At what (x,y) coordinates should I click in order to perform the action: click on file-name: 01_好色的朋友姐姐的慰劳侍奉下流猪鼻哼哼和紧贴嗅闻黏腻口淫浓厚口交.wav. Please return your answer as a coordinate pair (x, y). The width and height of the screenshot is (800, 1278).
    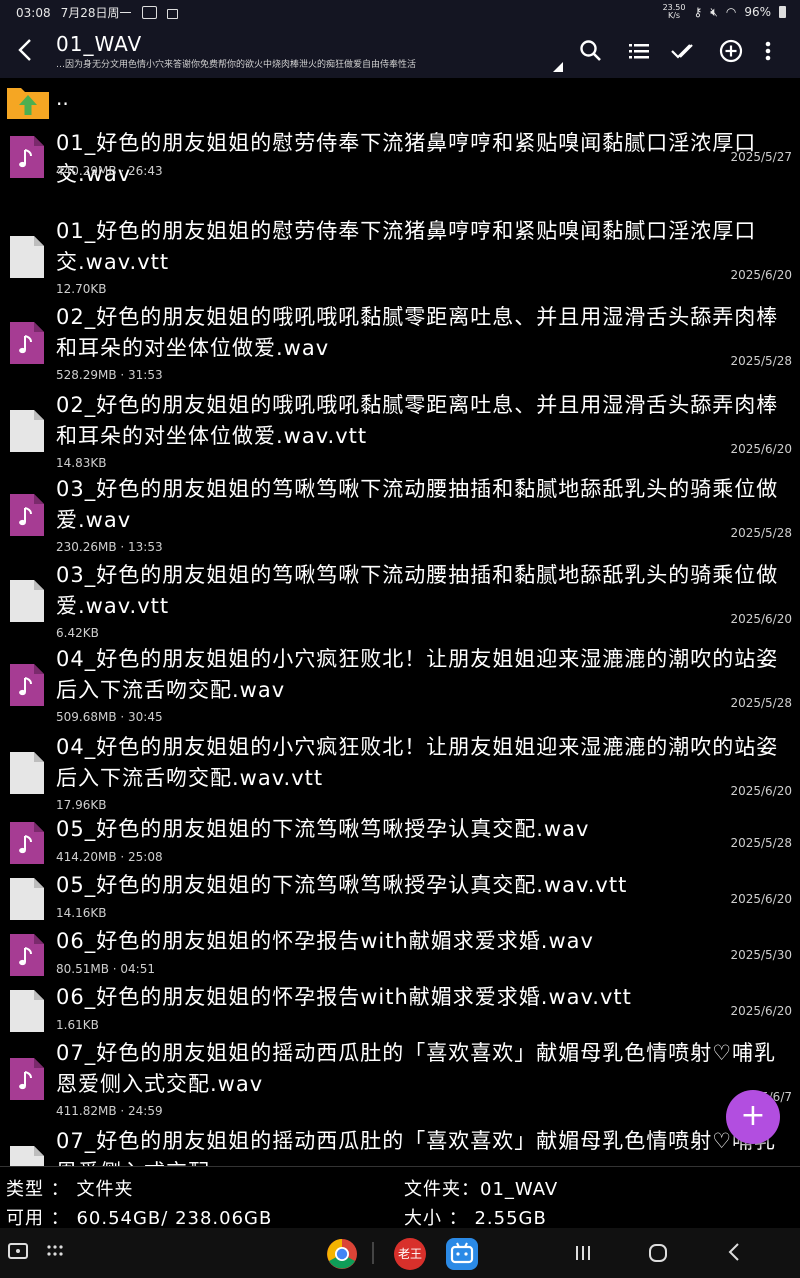
    Looking at the image, I should click on (406, 158).